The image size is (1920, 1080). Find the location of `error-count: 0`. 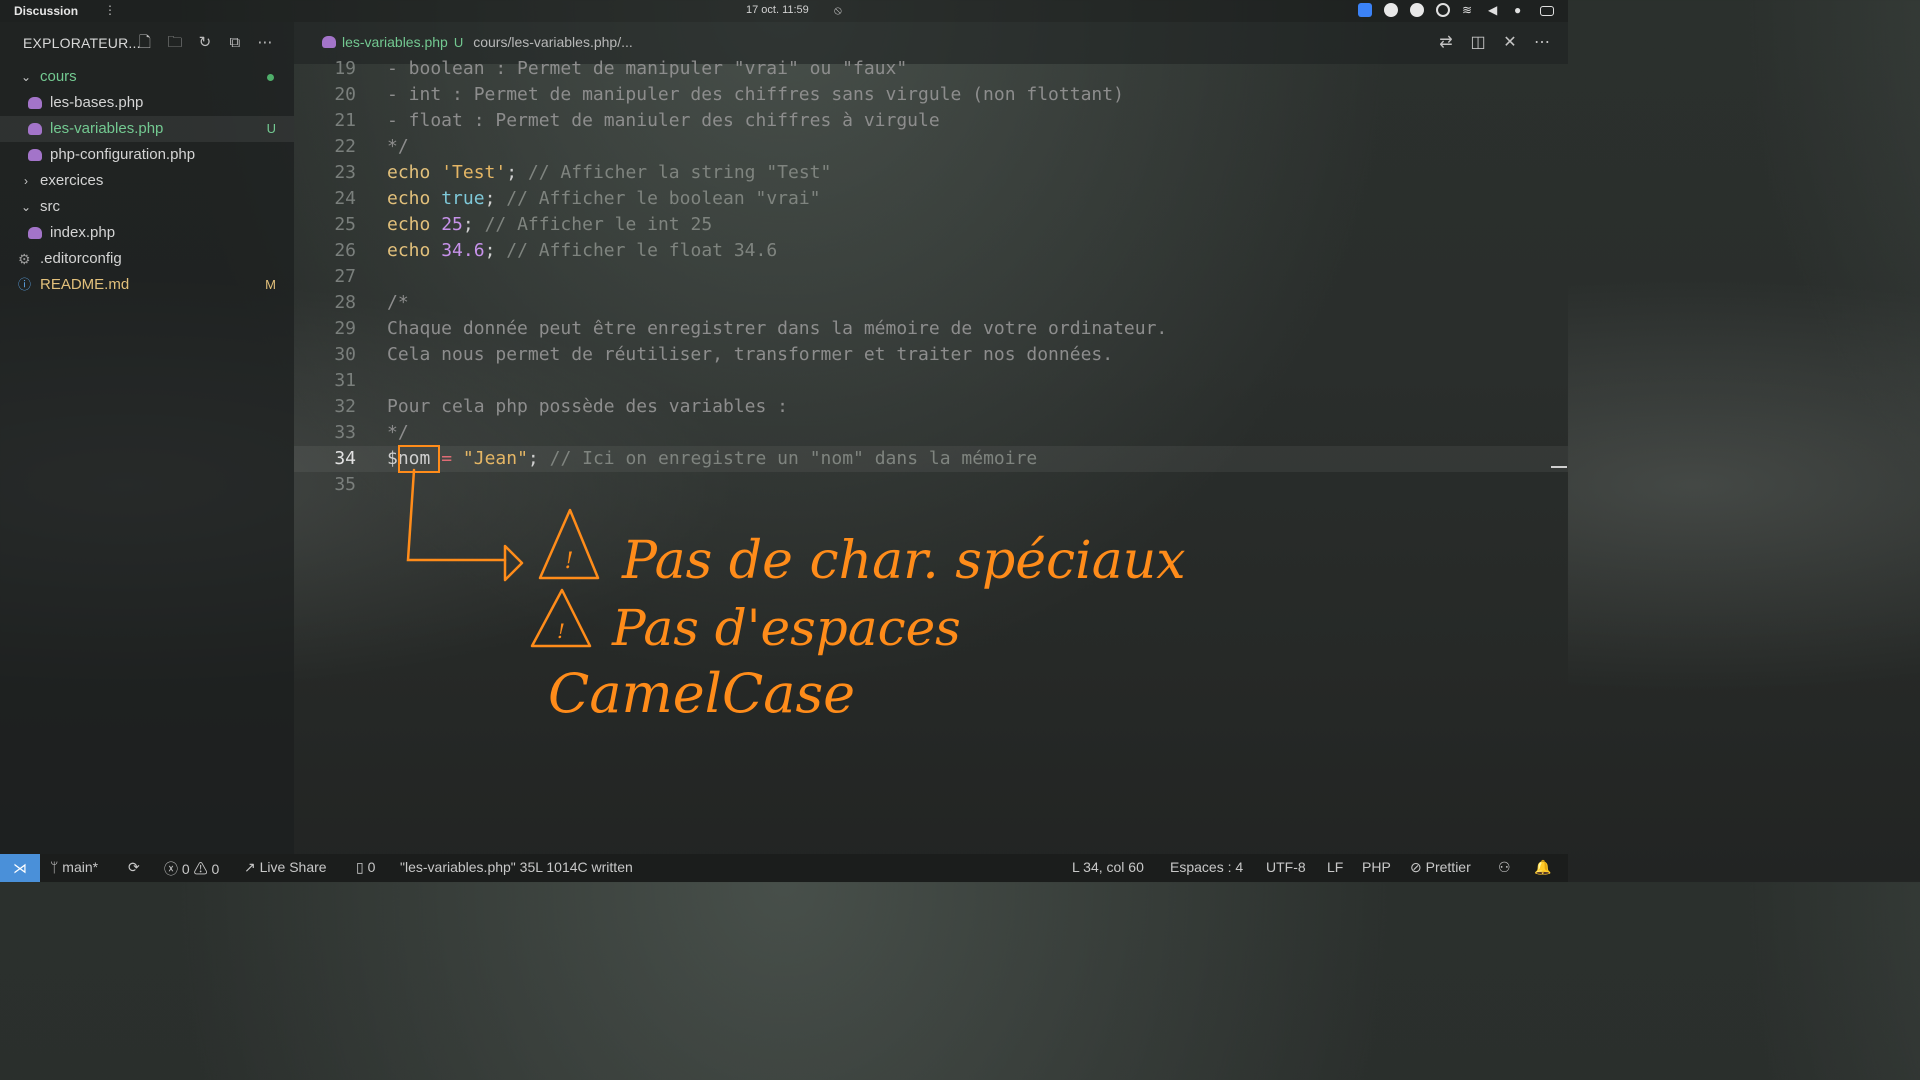

error-count: 0 is located at coordinates (185, 869).